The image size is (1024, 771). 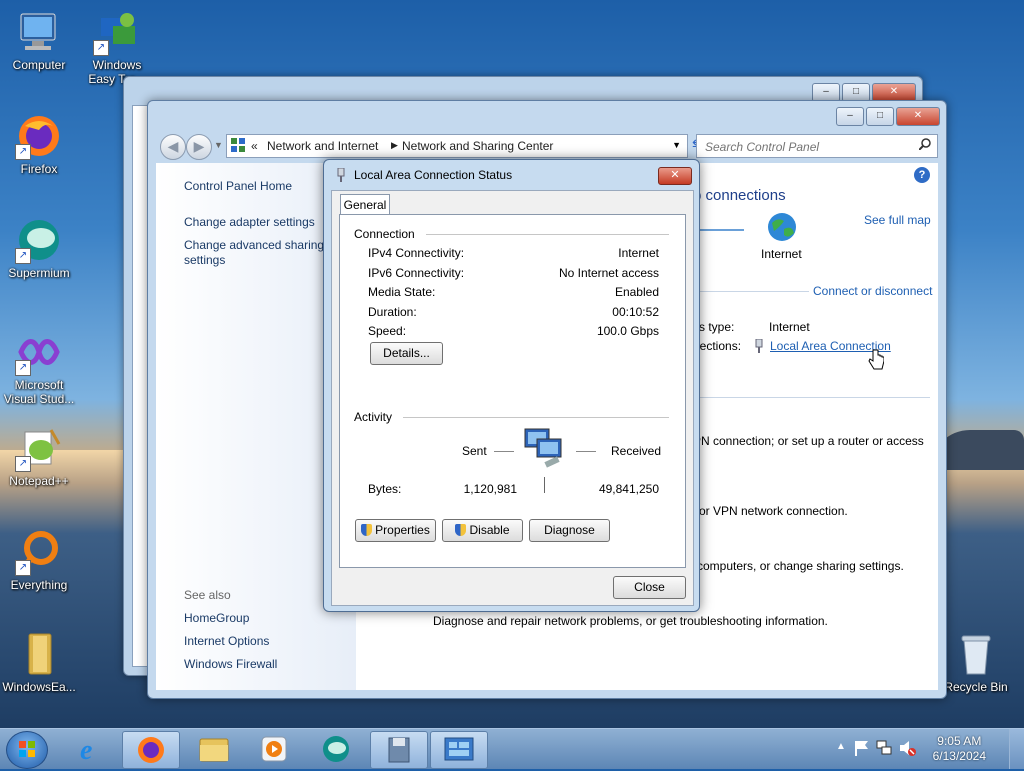 What do you see at coordinates (477, 146) in the screenshot?
I see `breadcrumb-network-sharing-center: Network and Sharing Center` at bounding box center [477, 146].